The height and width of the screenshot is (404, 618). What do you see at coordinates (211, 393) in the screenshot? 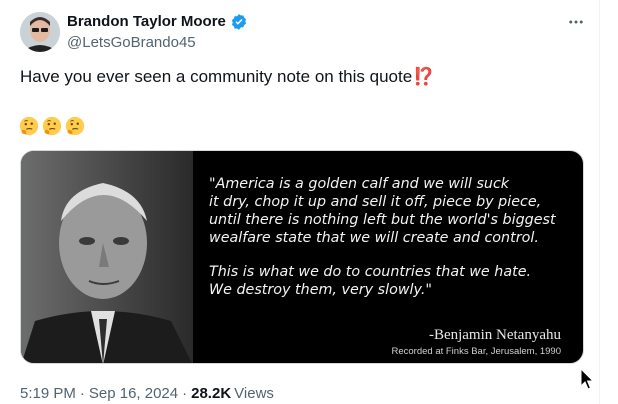
I see `views-count: 28.2K` at bounding box center [211, 393].